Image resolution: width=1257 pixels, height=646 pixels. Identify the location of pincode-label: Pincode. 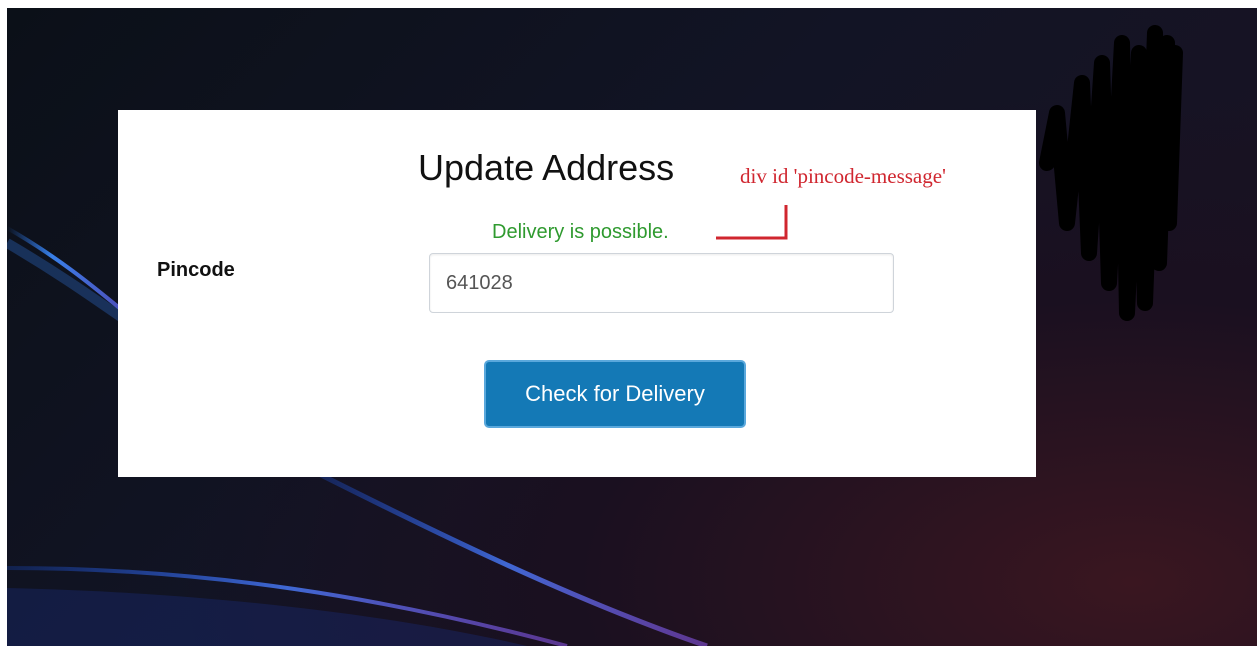
(196, 270).